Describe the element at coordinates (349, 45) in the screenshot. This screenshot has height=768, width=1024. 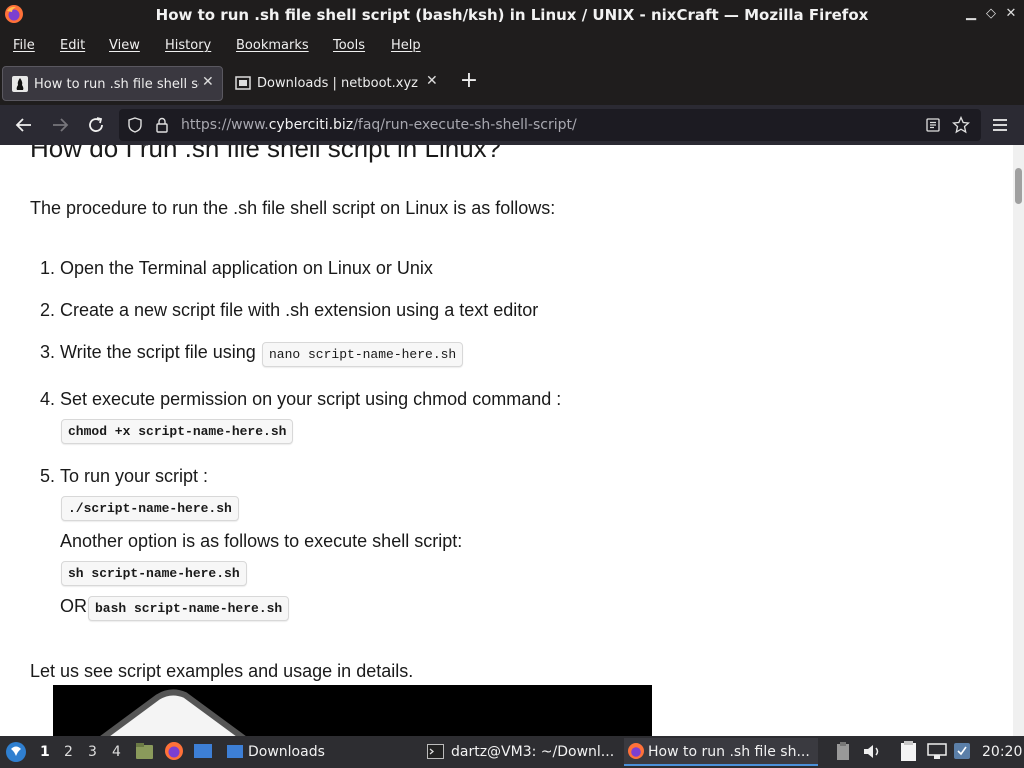
I see `menu-tools: Tools` at that location.